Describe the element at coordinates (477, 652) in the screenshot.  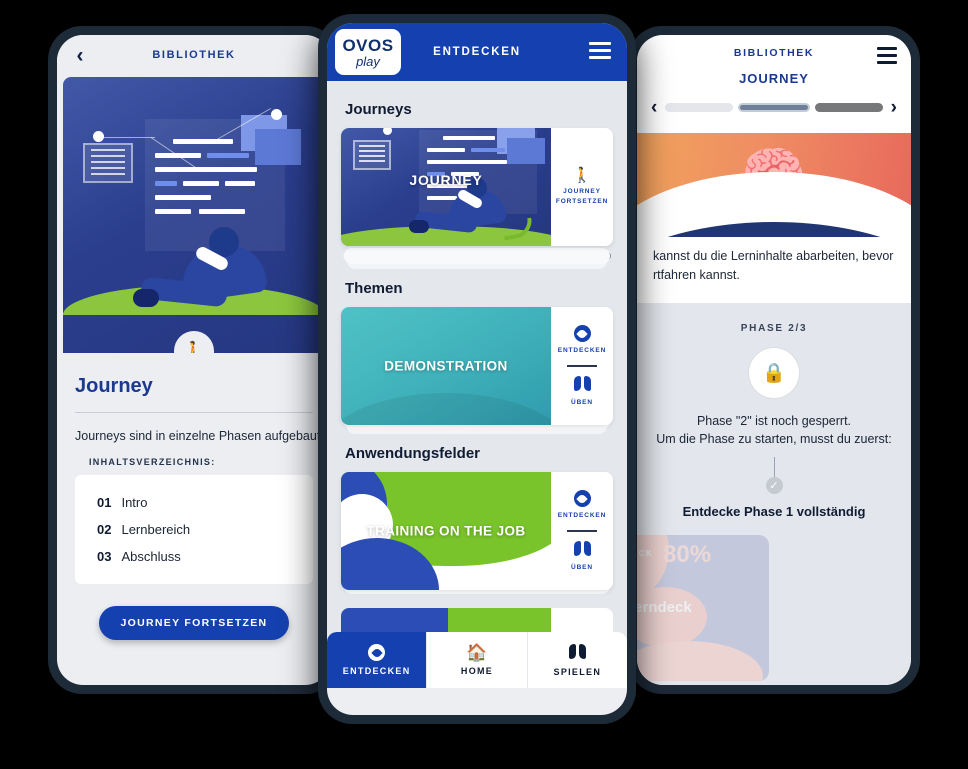
I see `home-icon: 🏠` at that location.